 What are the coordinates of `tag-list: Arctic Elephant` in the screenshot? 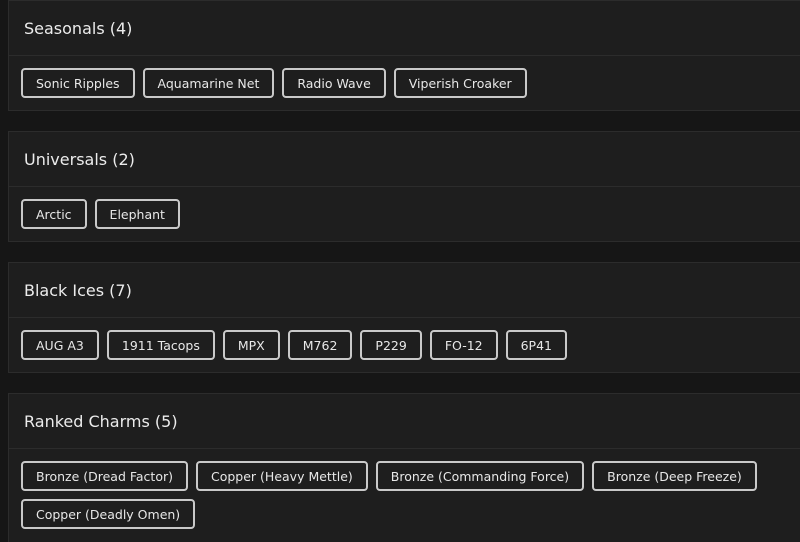 It's located at (404, 208).